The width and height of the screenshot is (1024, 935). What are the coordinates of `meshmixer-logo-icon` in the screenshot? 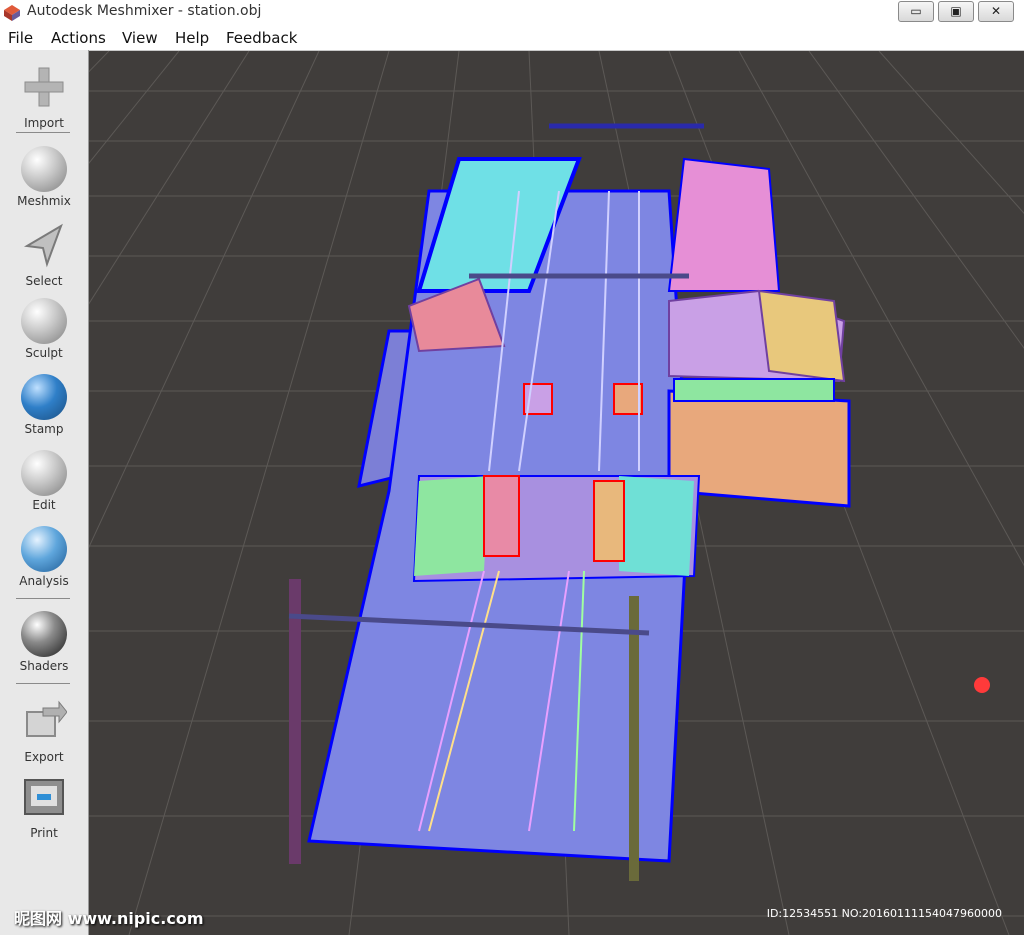 It's located at (12, 13).